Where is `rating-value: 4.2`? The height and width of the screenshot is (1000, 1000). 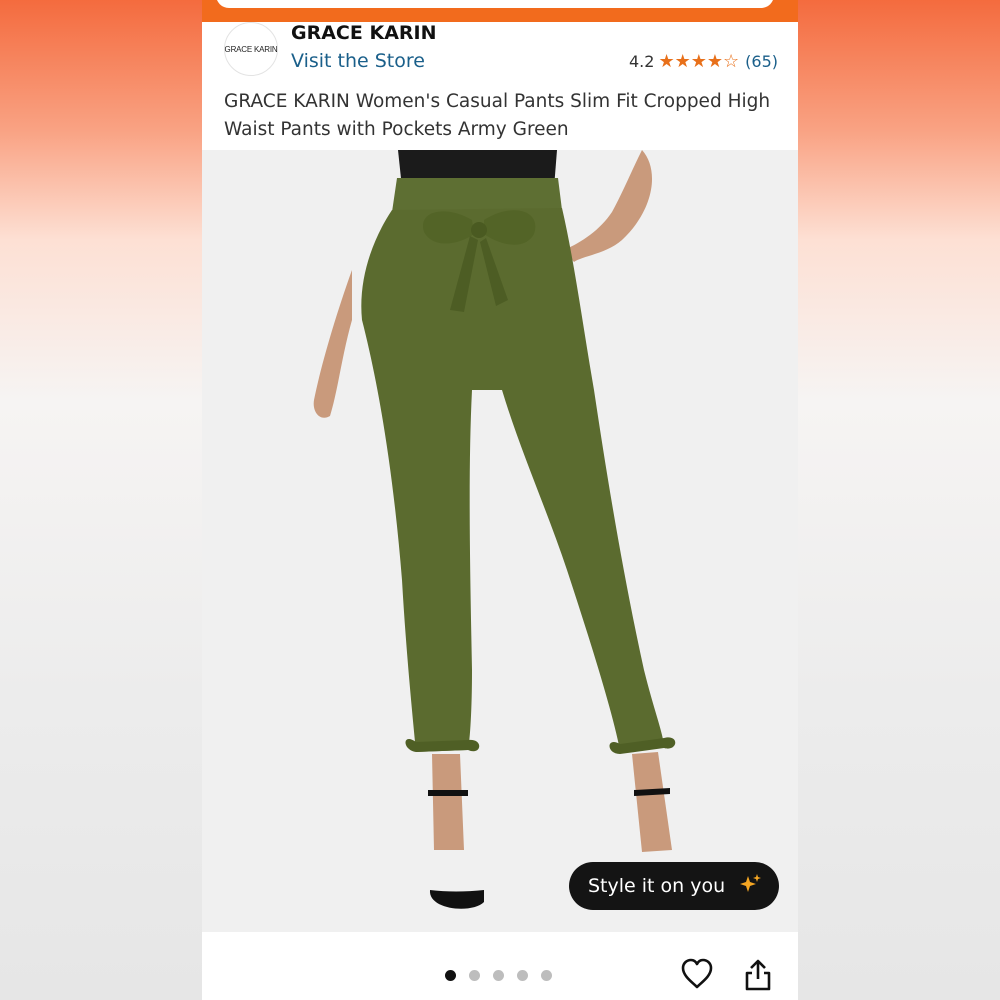 rating-value: 4.2 is located at coordinates (642, 61).